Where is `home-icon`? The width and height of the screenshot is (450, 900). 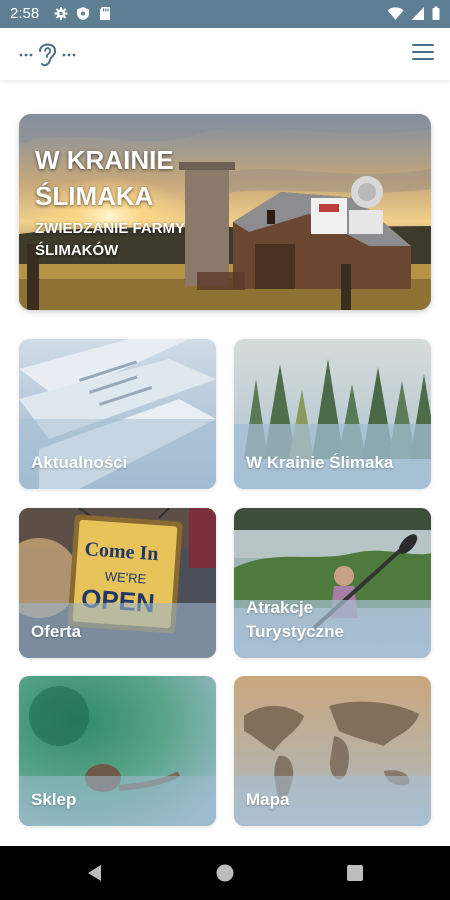
home-icon is located at coordinates (225, 873).